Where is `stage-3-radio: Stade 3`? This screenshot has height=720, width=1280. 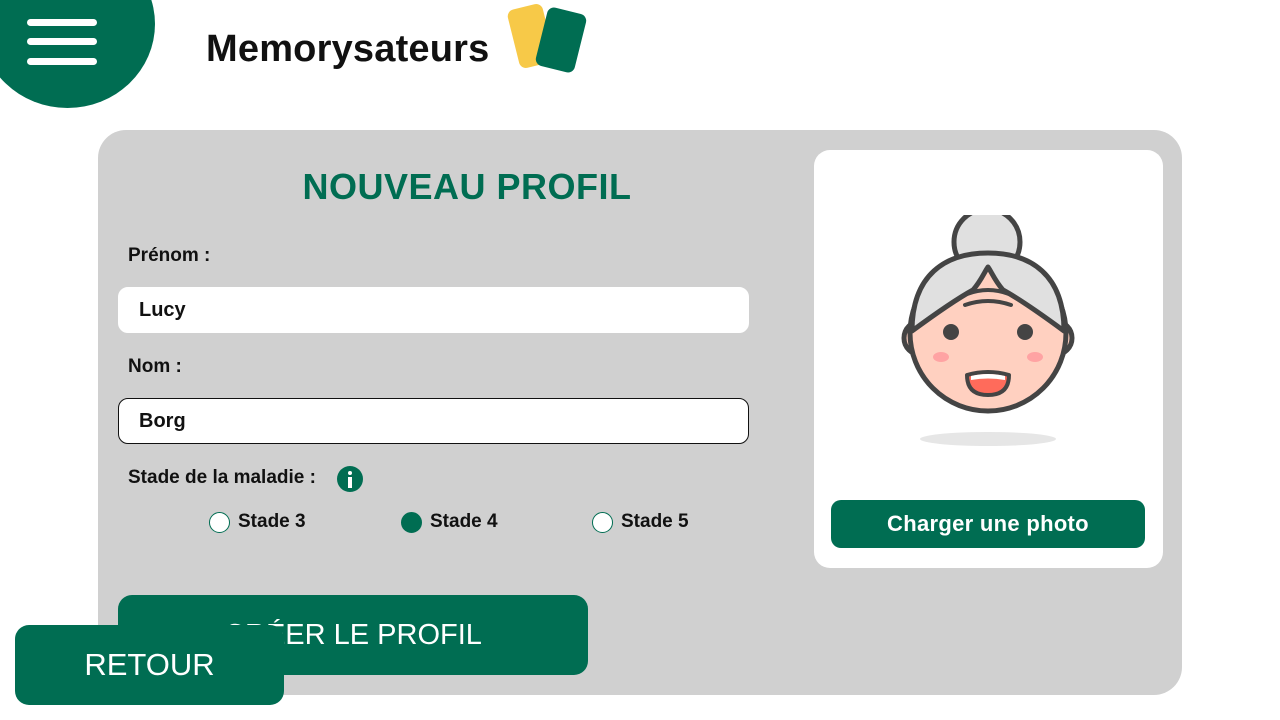 stage-3-radio: Stade 3 is located at coordinates (257, 522).